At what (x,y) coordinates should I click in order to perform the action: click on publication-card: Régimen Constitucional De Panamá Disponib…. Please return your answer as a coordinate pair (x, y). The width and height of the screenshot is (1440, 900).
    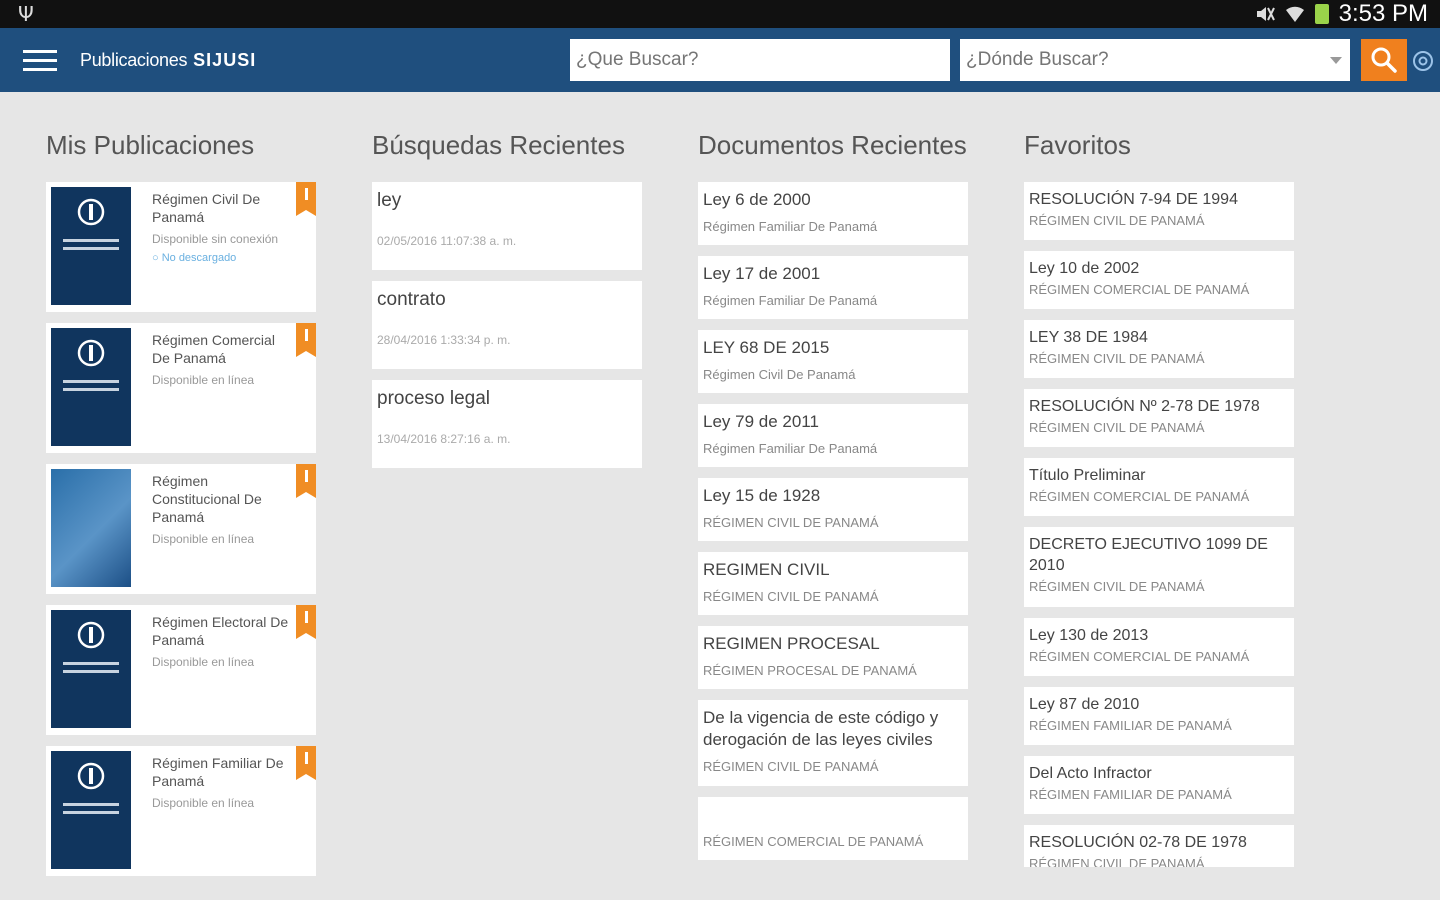
    Looking at the image, I should click on (181, 529).